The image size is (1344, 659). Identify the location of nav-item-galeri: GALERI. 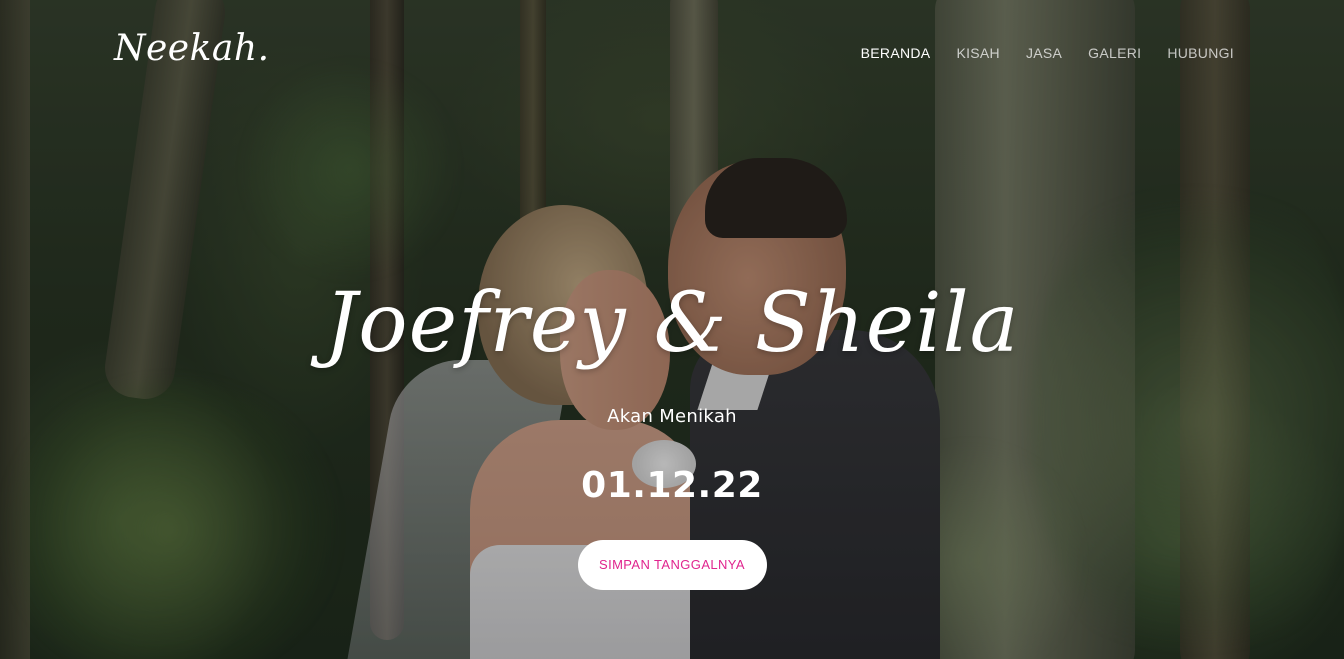
(1114, 54).